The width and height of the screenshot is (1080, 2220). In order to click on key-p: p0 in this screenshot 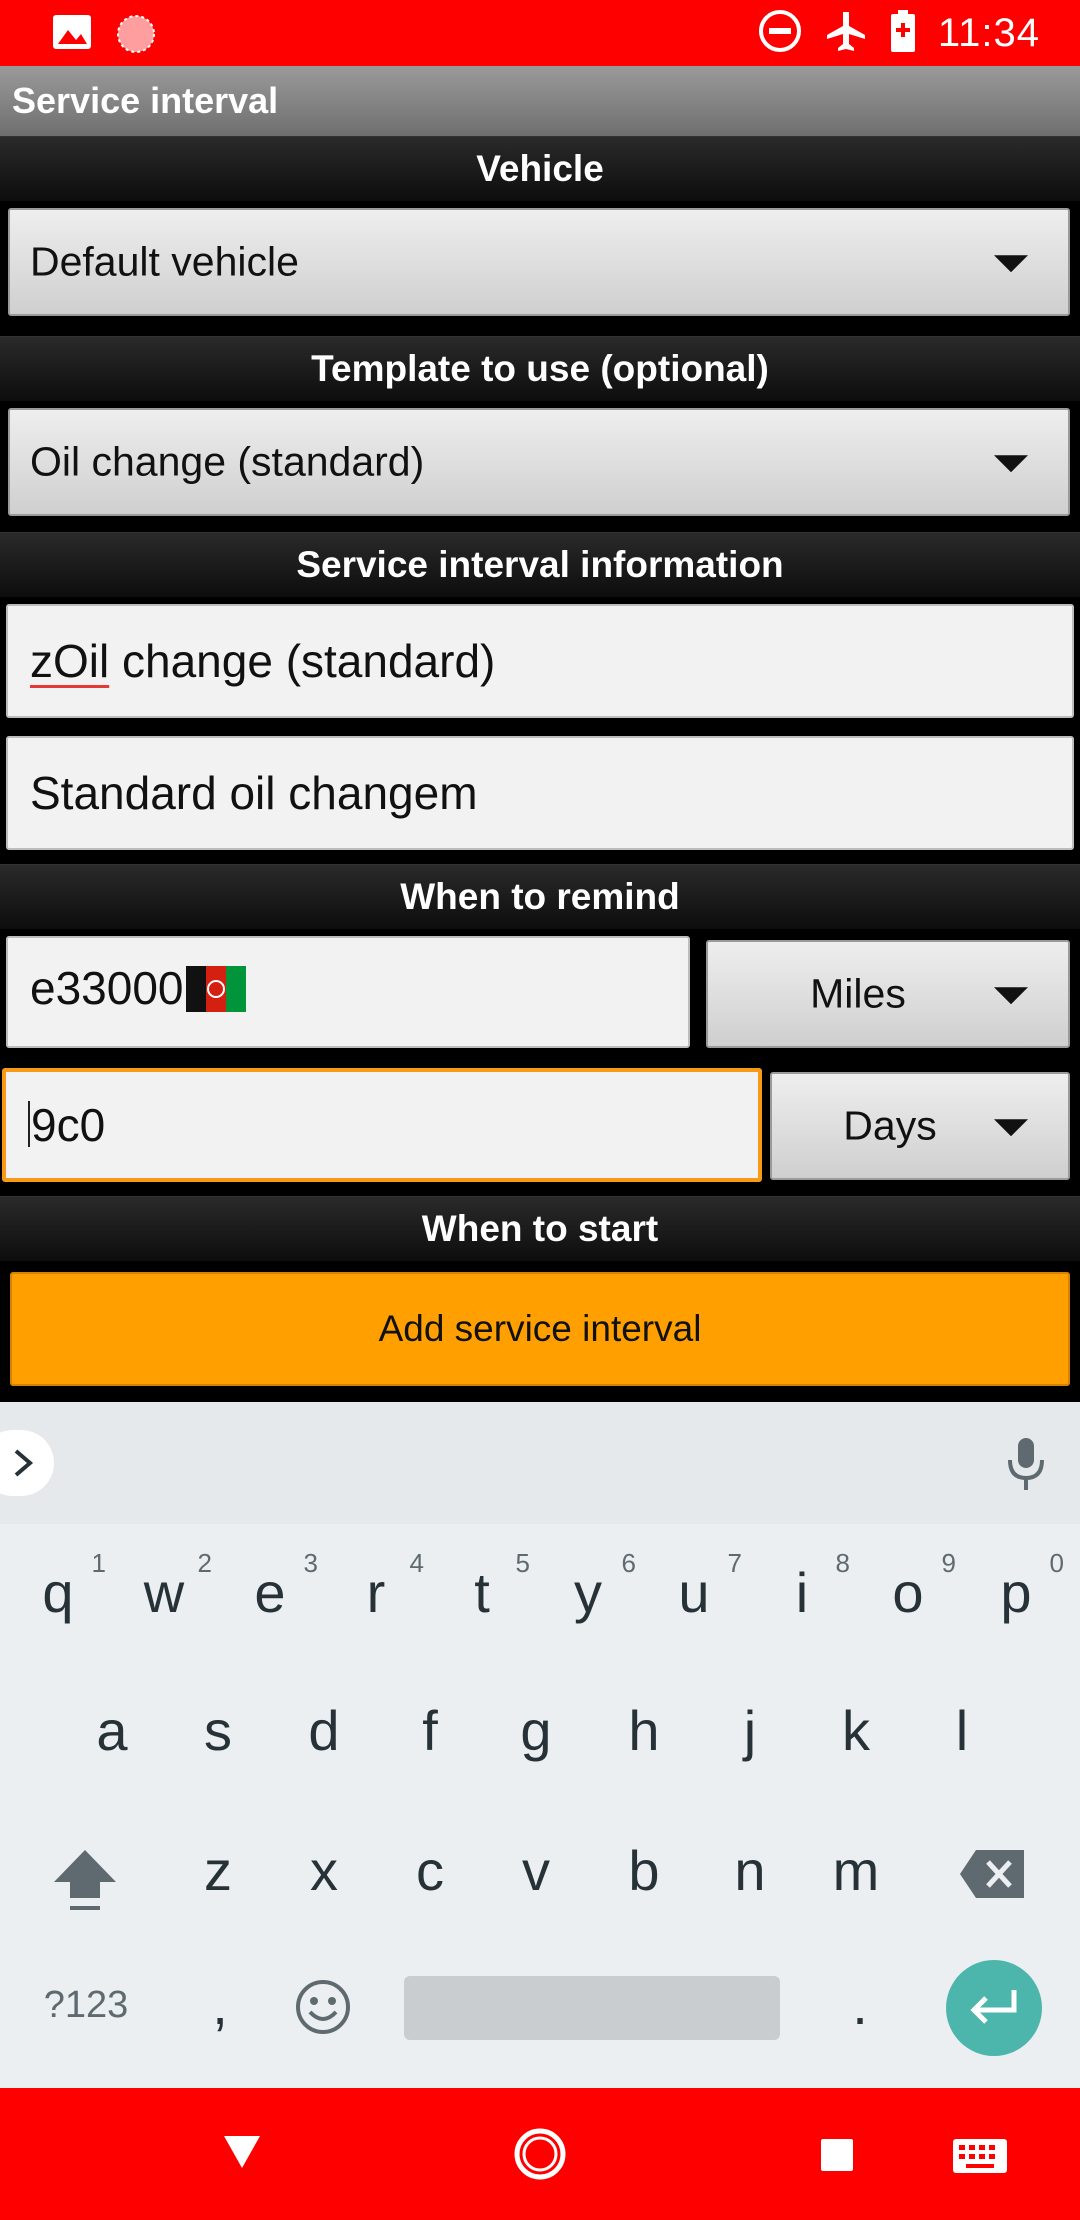, I will do `click(1016, 1586)`.